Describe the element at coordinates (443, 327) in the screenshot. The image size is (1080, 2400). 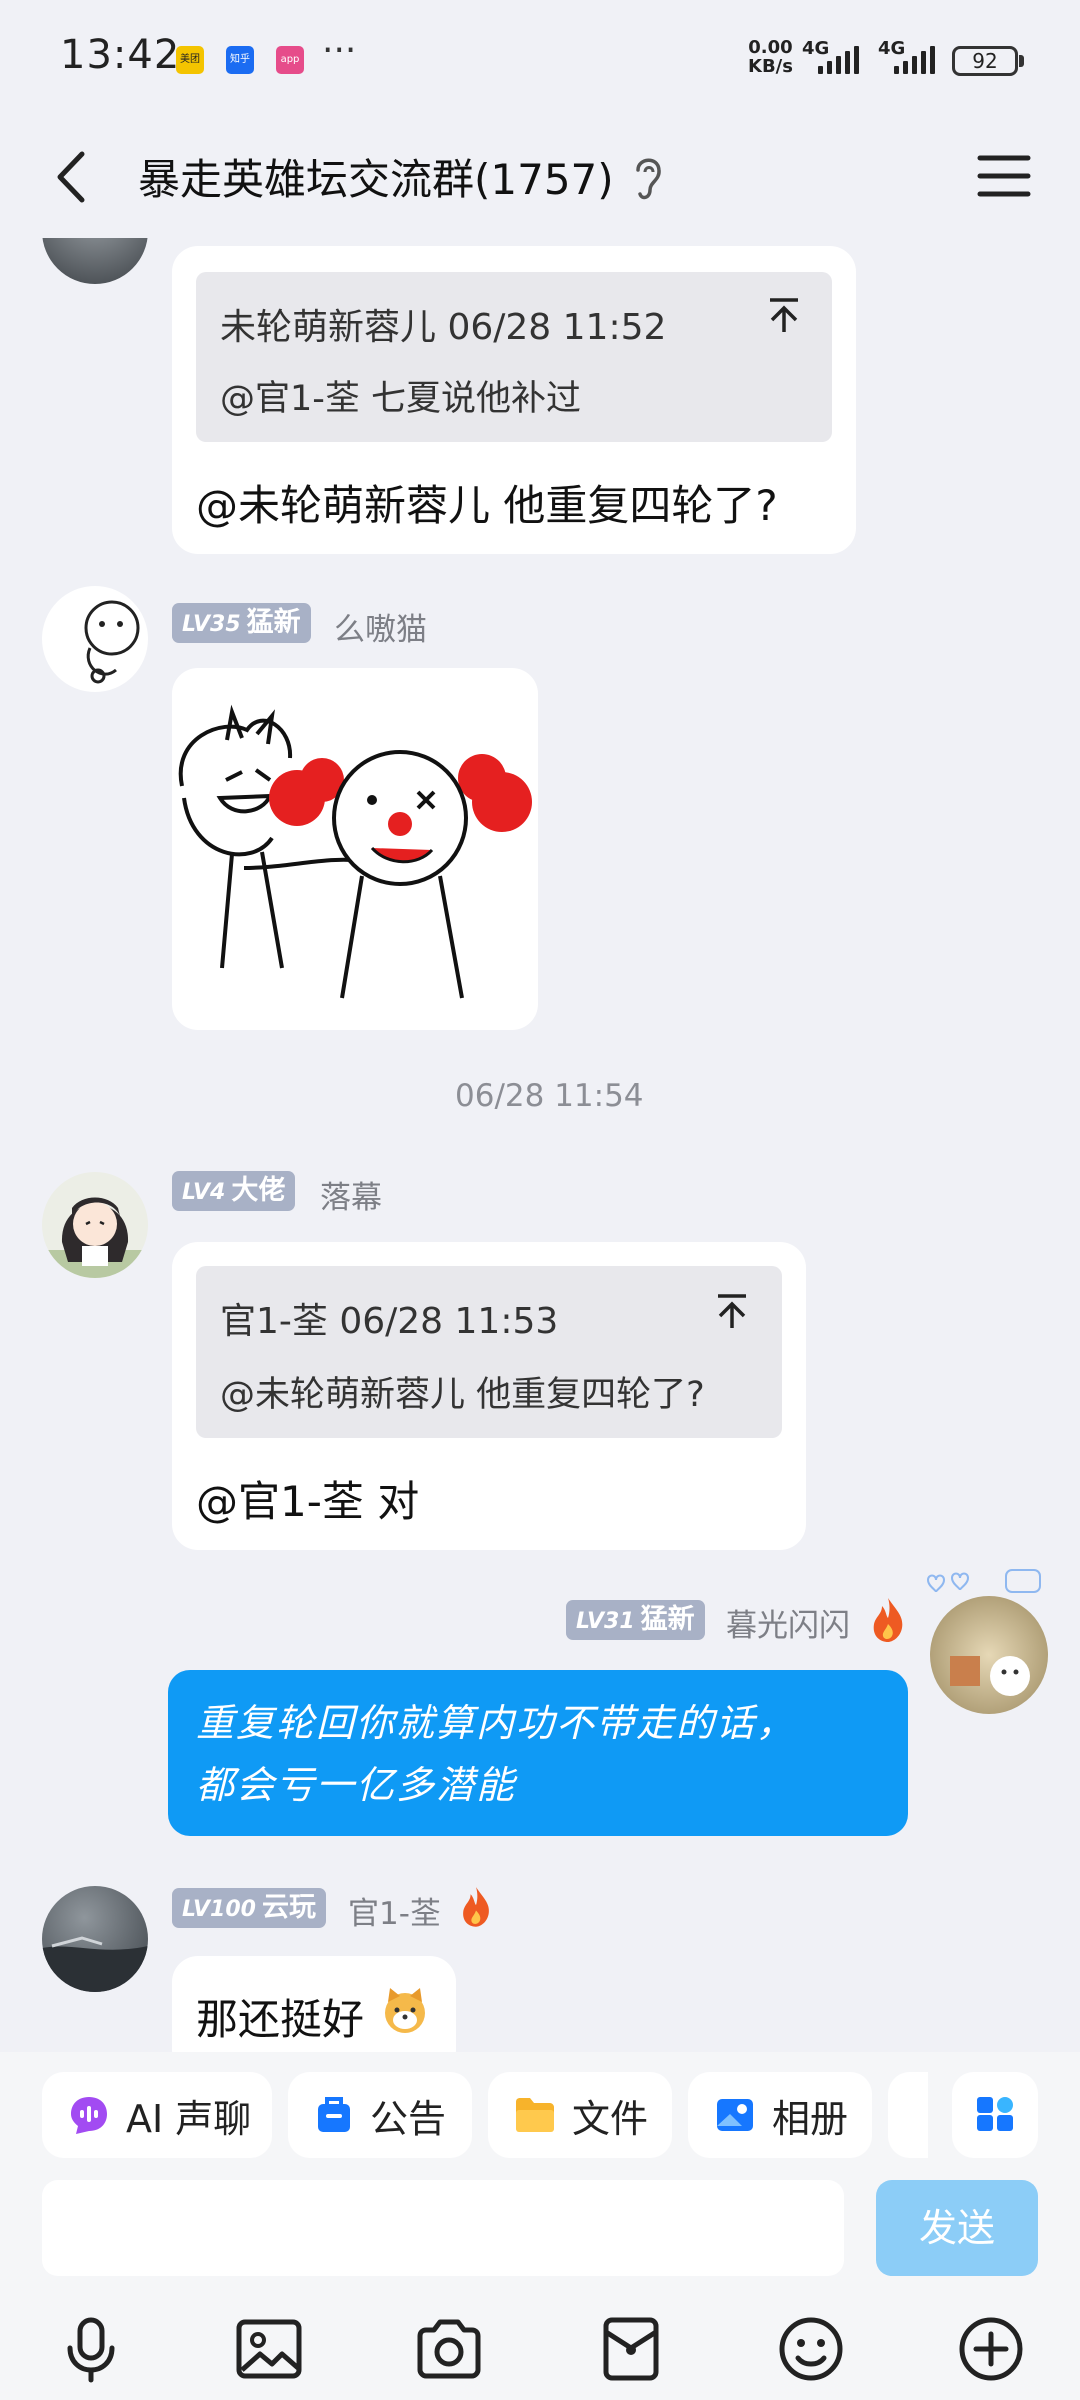
I see `quote-author: 未轮萌新蓉儿 06/28 11:52` at that location.